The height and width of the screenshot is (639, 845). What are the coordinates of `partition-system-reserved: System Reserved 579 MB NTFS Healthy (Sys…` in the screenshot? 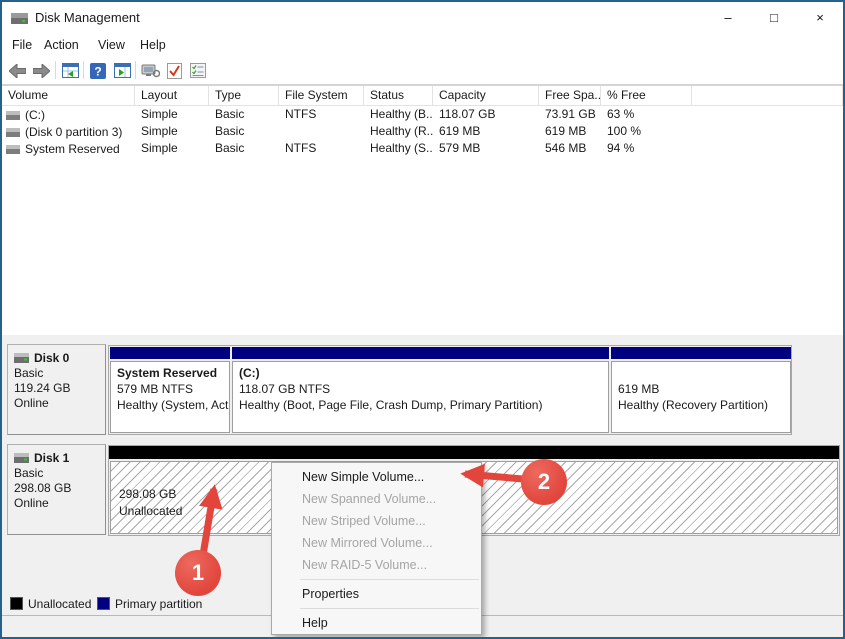 It's located at (170, 390).